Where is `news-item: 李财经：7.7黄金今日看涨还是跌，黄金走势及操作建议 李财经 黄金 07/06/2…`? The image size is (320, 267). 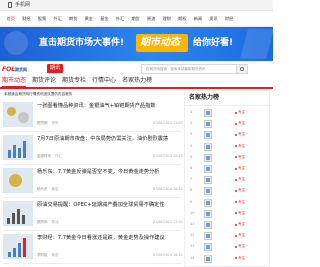 news-item: 李财经：7.7黄金今日看涨还是跌，黄金走势及操作建议 李财经 黄金 07/06/2… is located at coordinates (93, 247).